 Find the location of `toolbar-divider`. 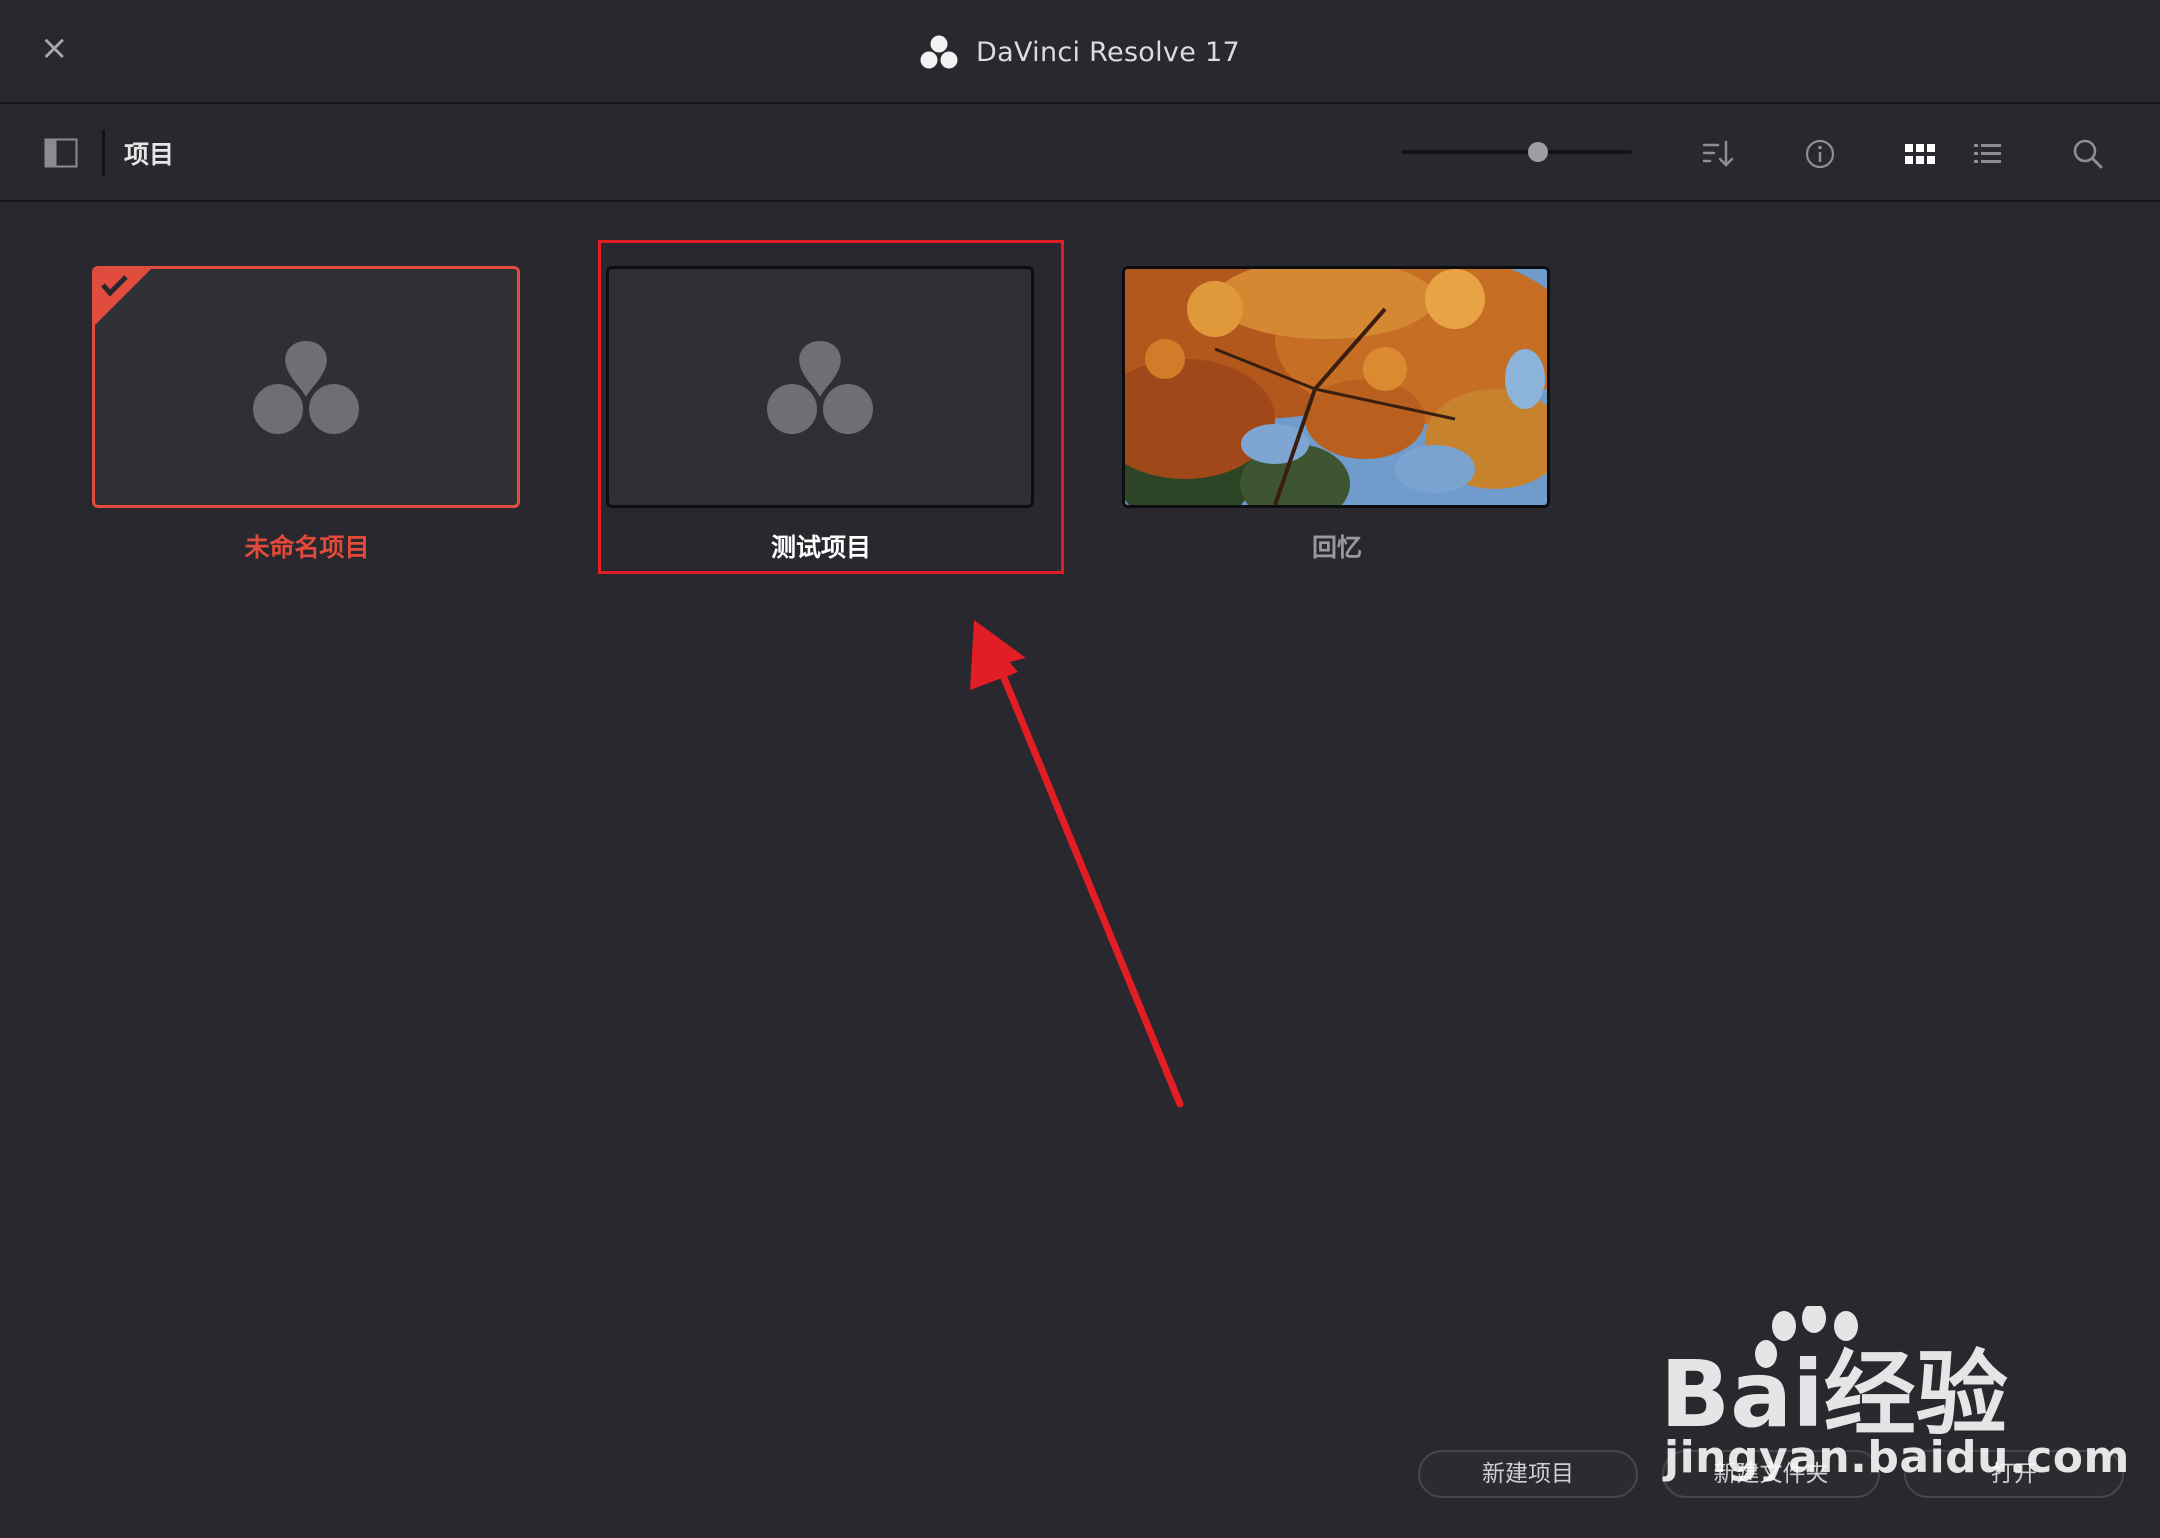

toolbar-divider is located at coordinates (103, 153).